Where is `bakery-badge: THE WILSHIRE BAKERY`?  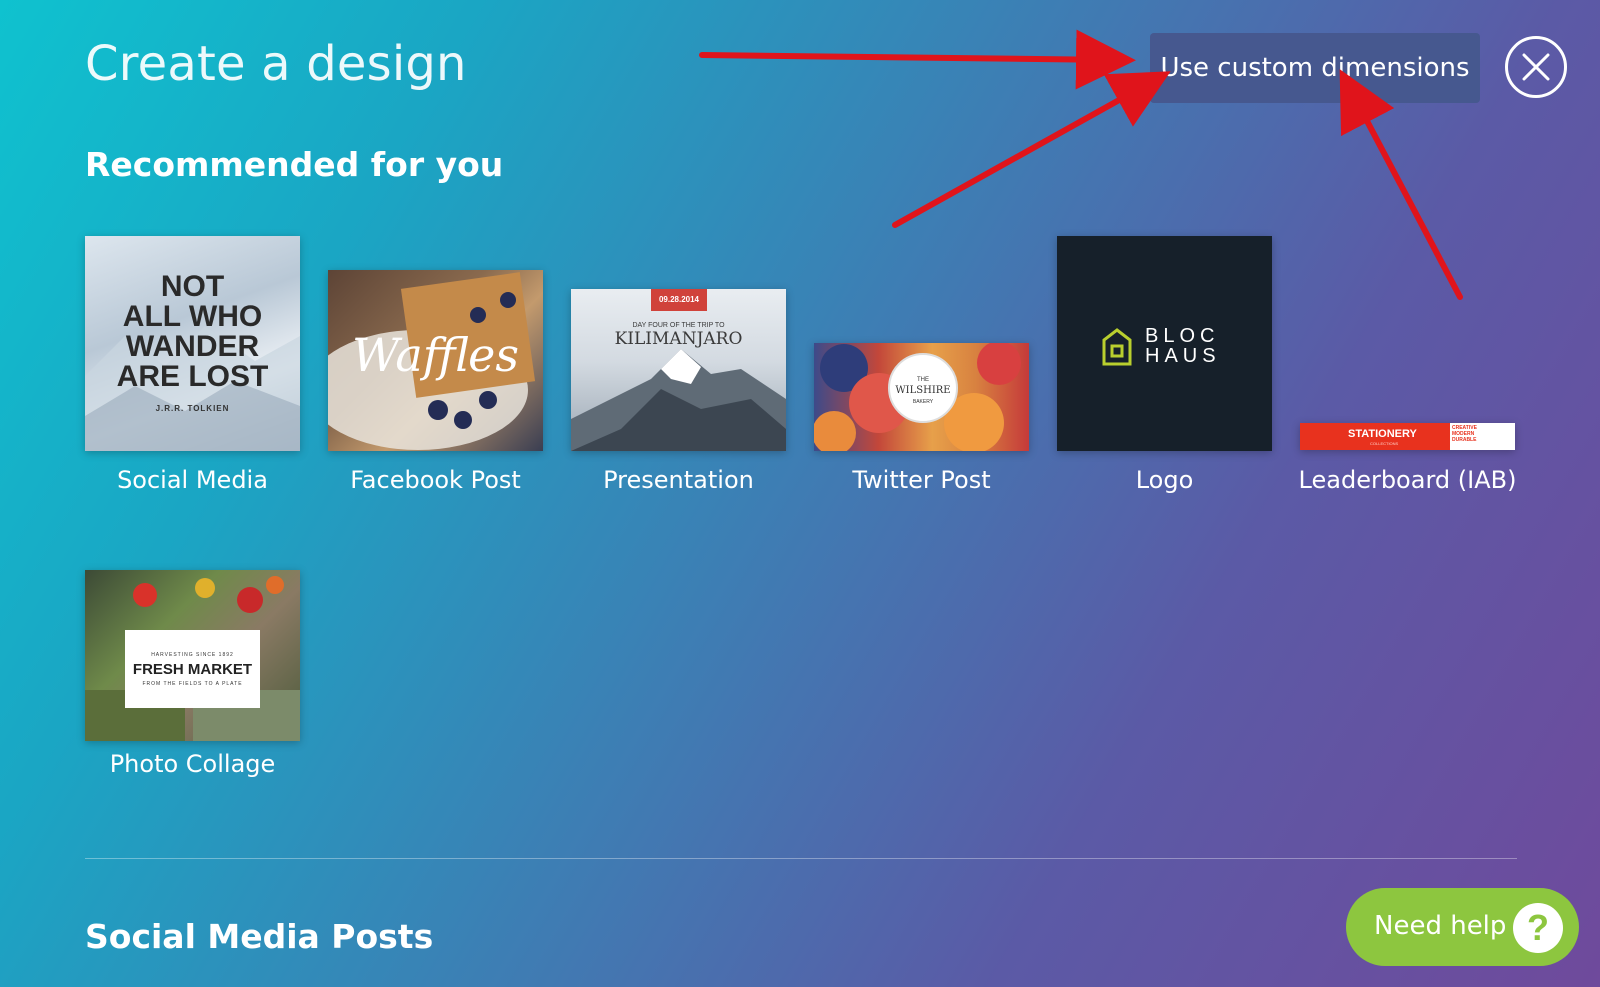
bakery-badge: THE WILSHIRE BAKERY is located at coordinates (923, 388).